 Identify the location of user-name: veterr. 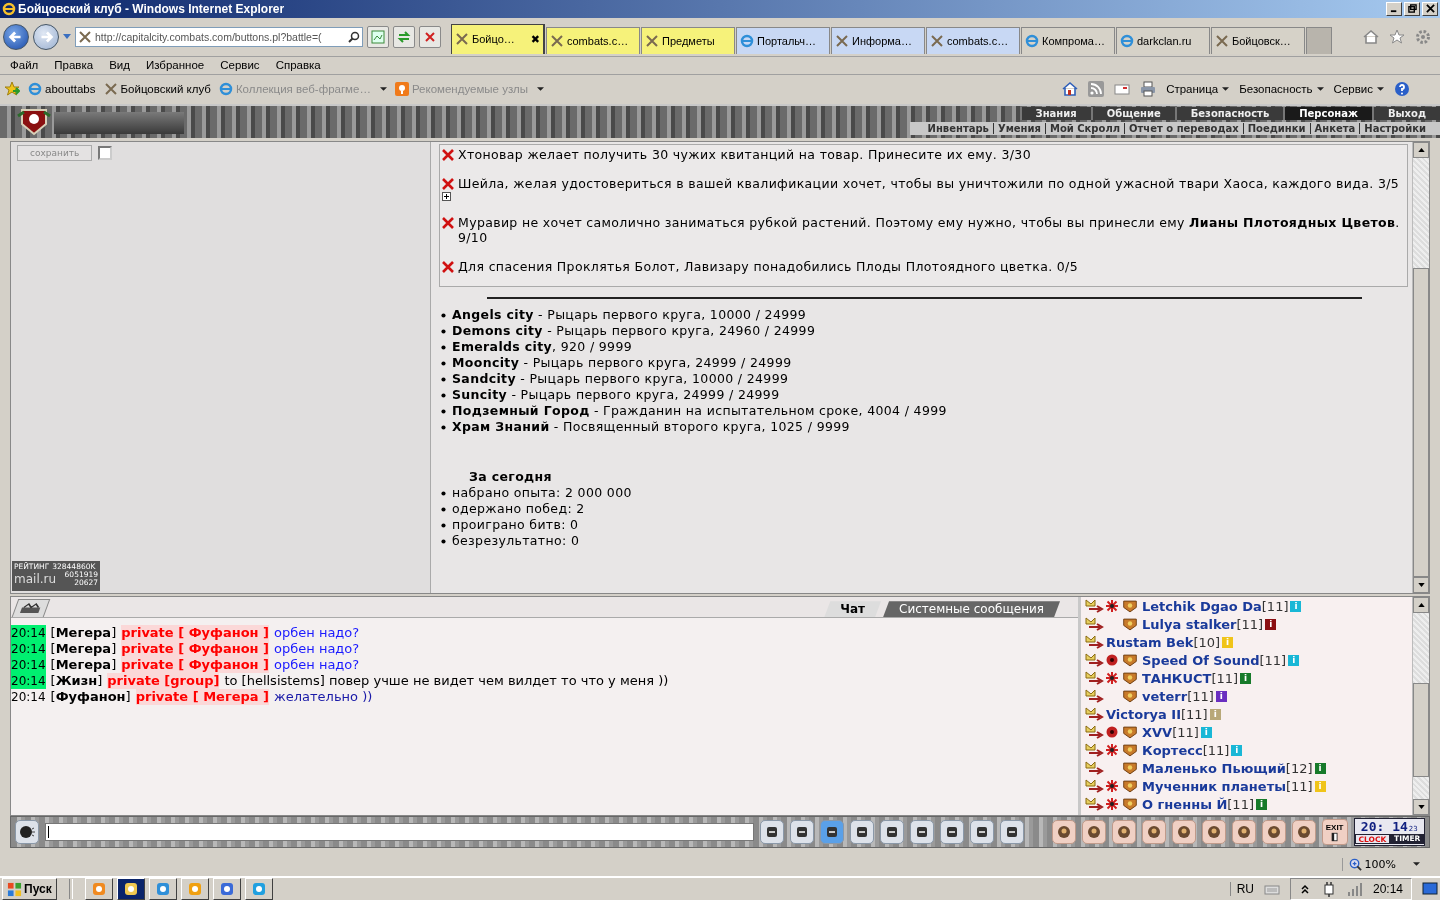
(1165, 696).